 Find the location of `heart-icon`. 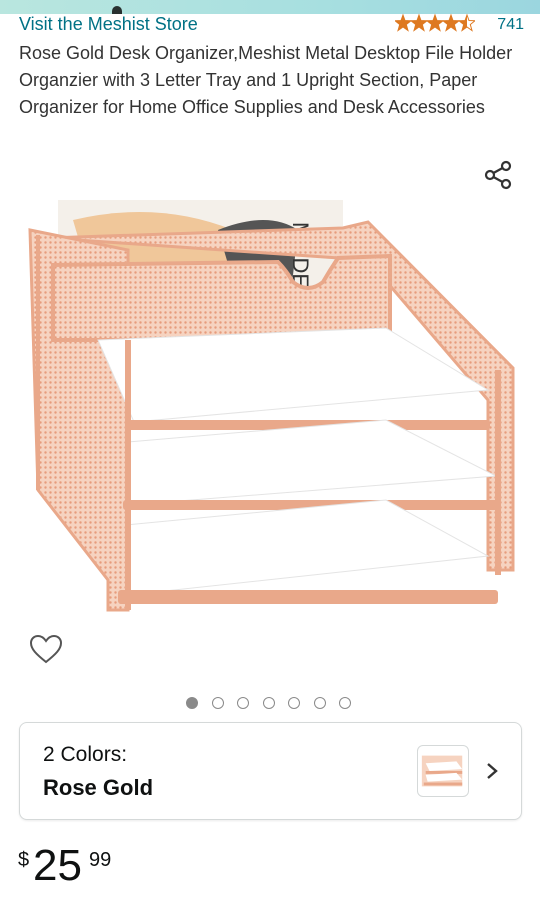

heart-icon is located at coordinates (46, 650).